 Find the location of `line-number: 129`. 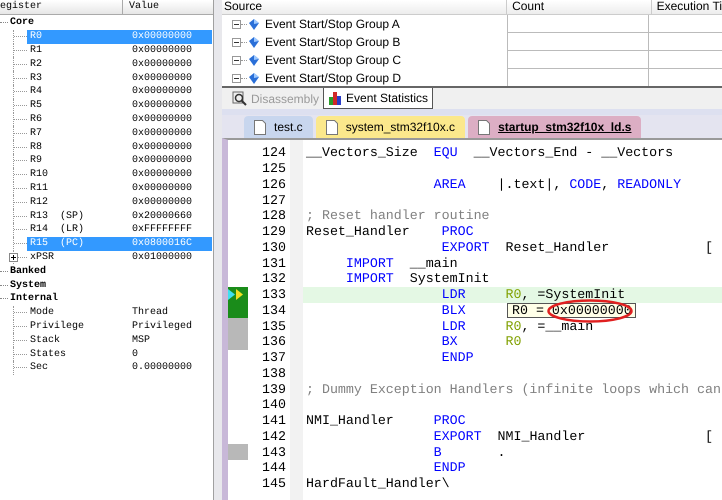

line-number: 129 is located at coordinates (273, 232).